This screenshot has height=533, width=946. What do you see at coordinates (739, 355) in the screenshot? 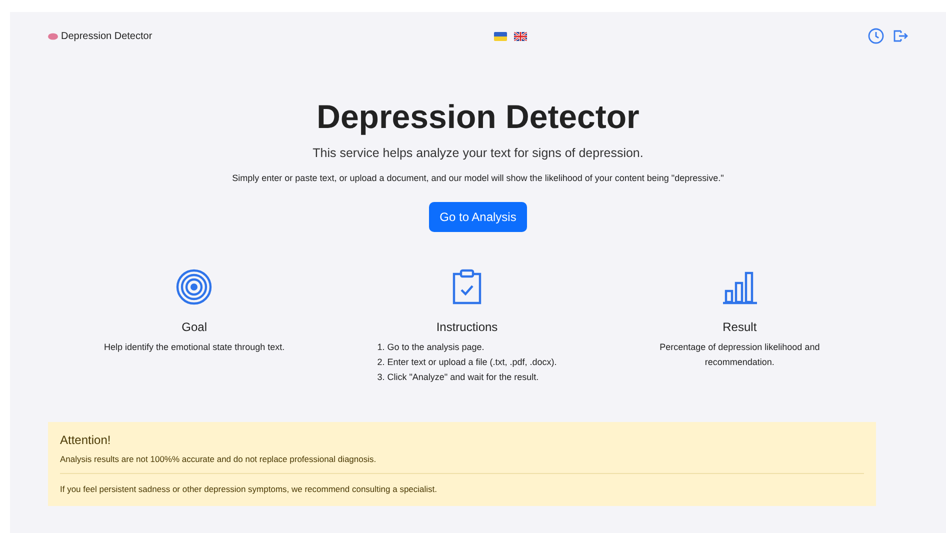
I see `feature-text: Percentage of depression likelihood and recommendation.` at bounding box center [739, 355].